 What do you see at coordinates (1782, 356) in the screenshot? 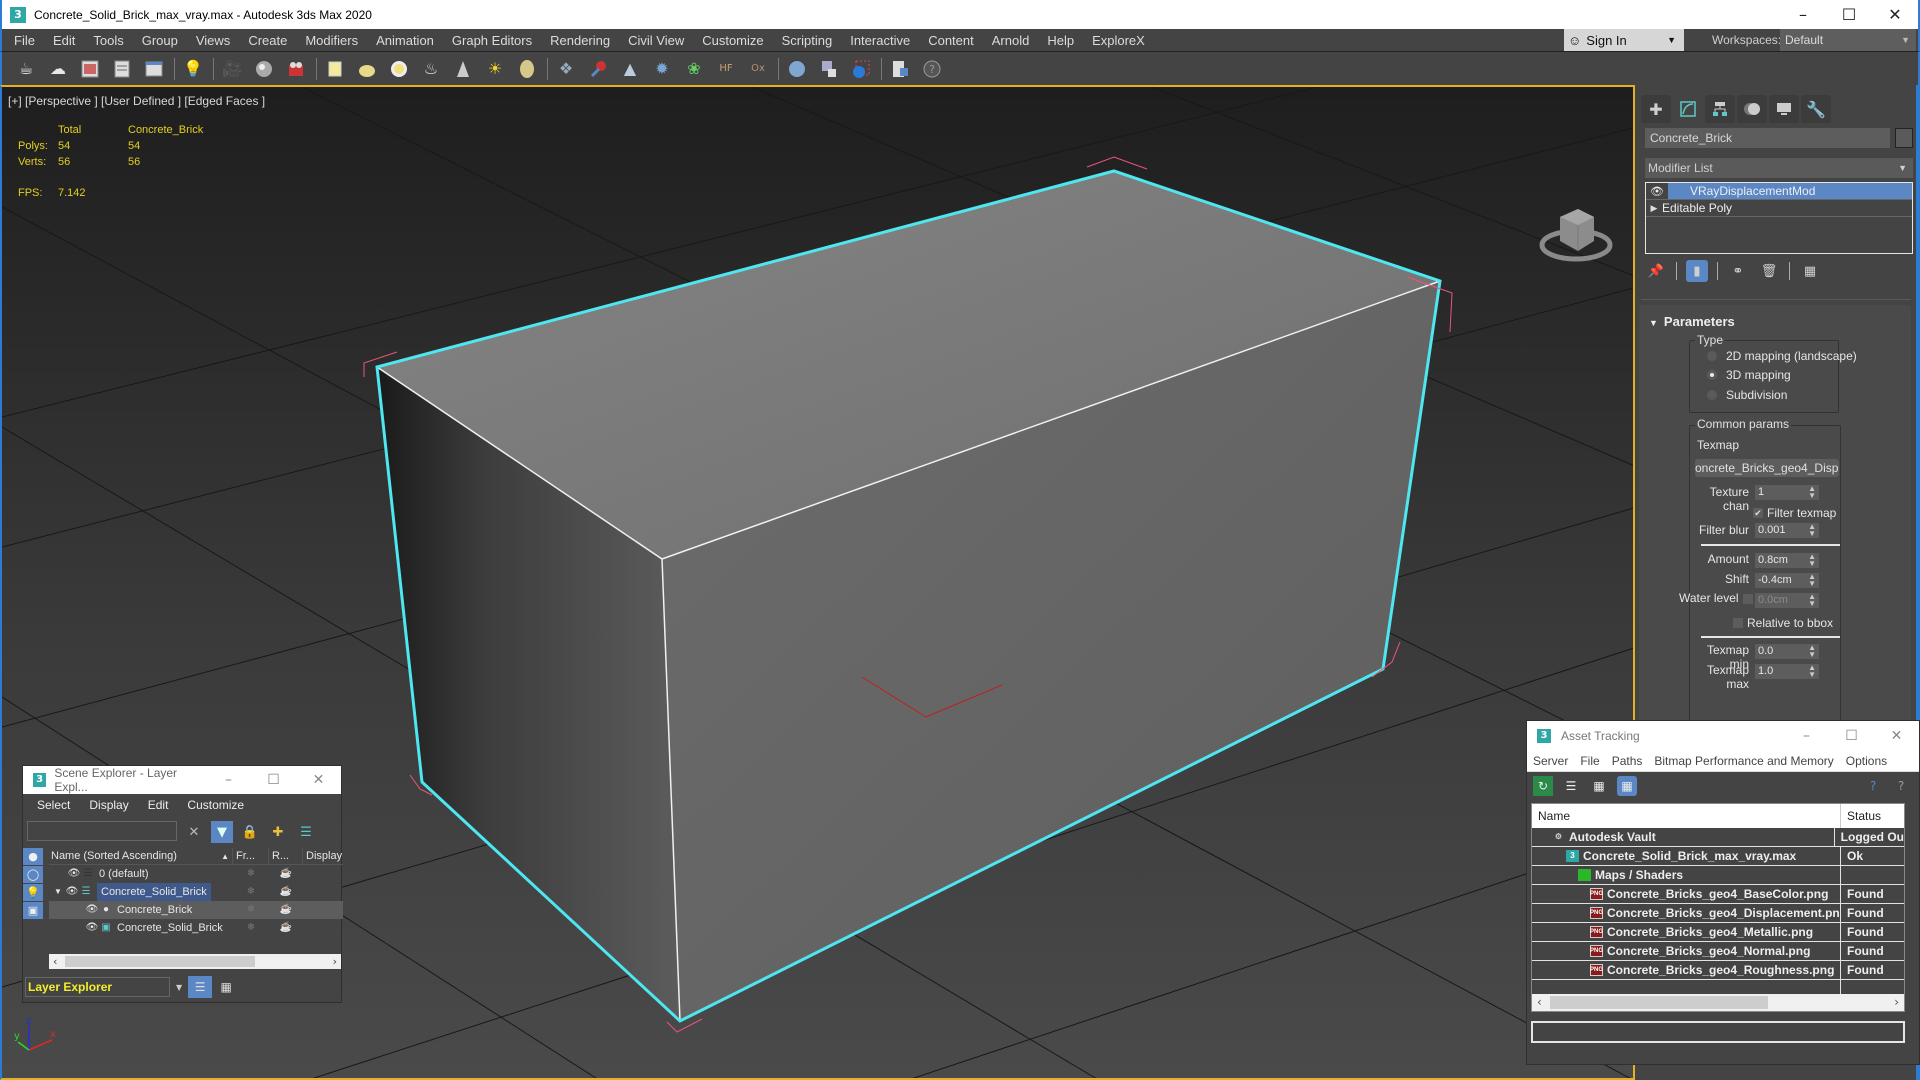
I see `radio-2d-mapping: 2D mapping (landscape)` at bounding box center [1782, 356].